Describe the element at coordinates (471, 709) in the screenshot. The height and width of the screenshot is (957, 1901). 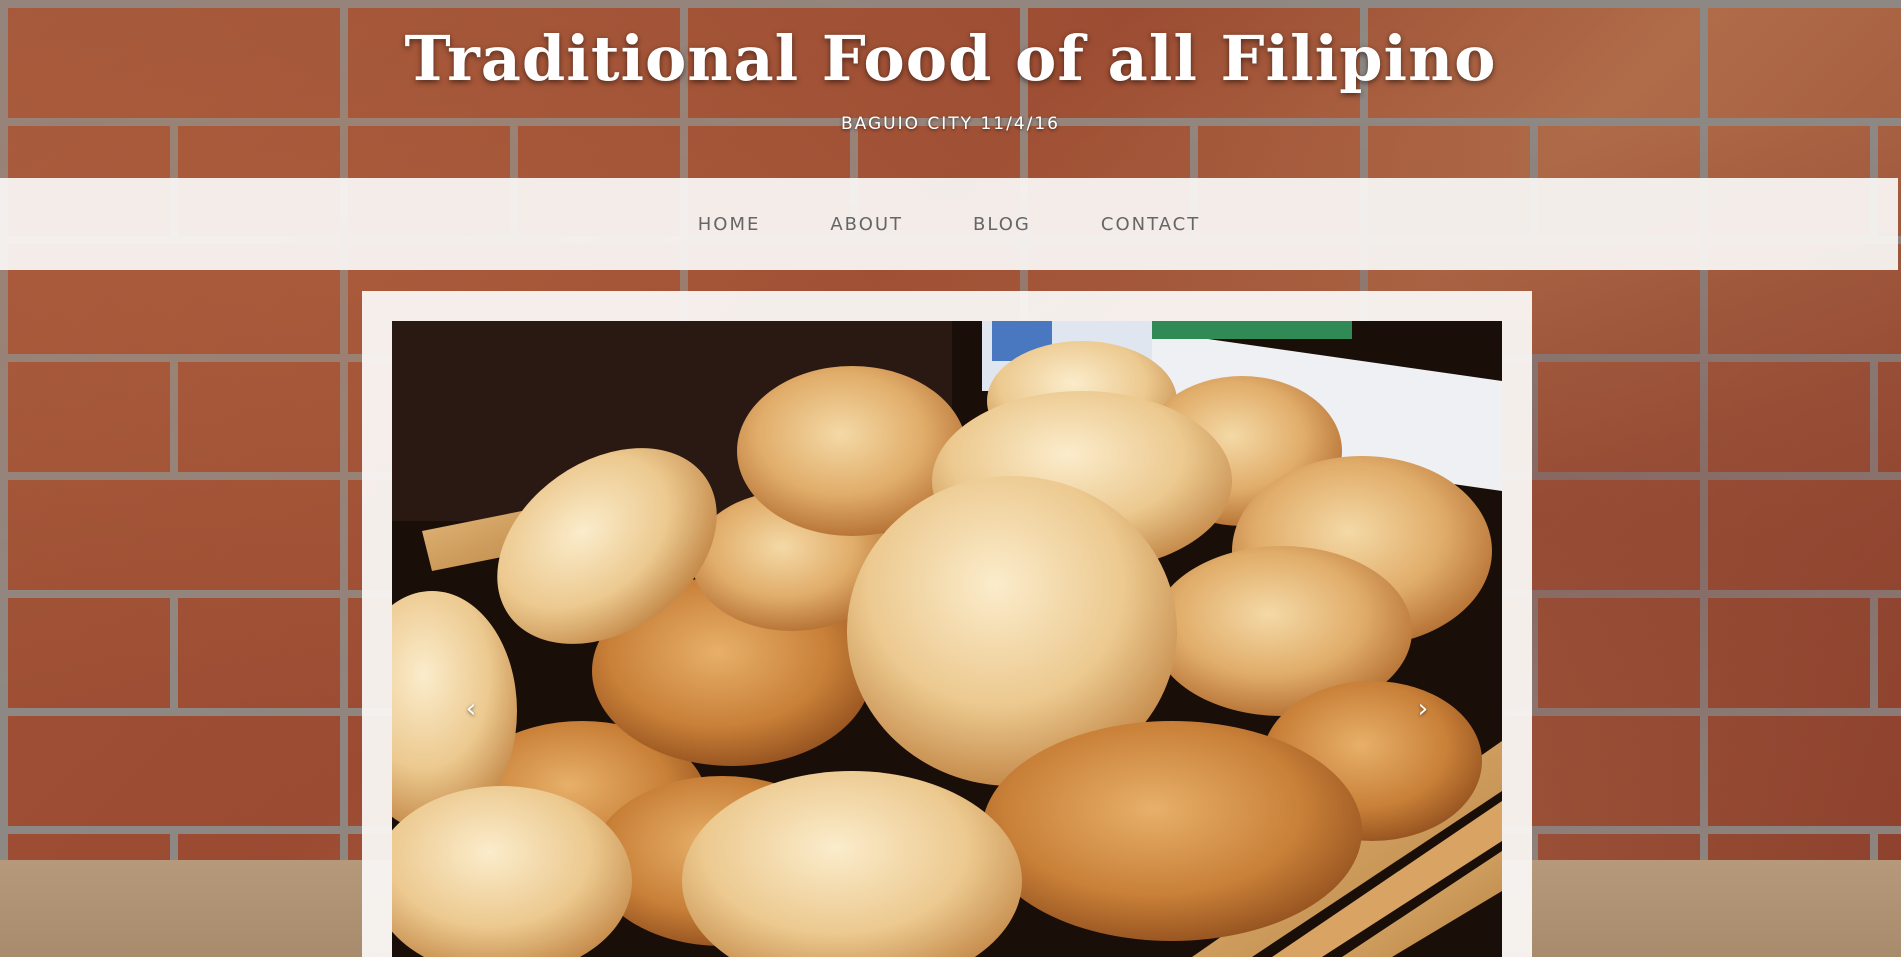
I see `slider-prev-arrow: ‹` at that location.